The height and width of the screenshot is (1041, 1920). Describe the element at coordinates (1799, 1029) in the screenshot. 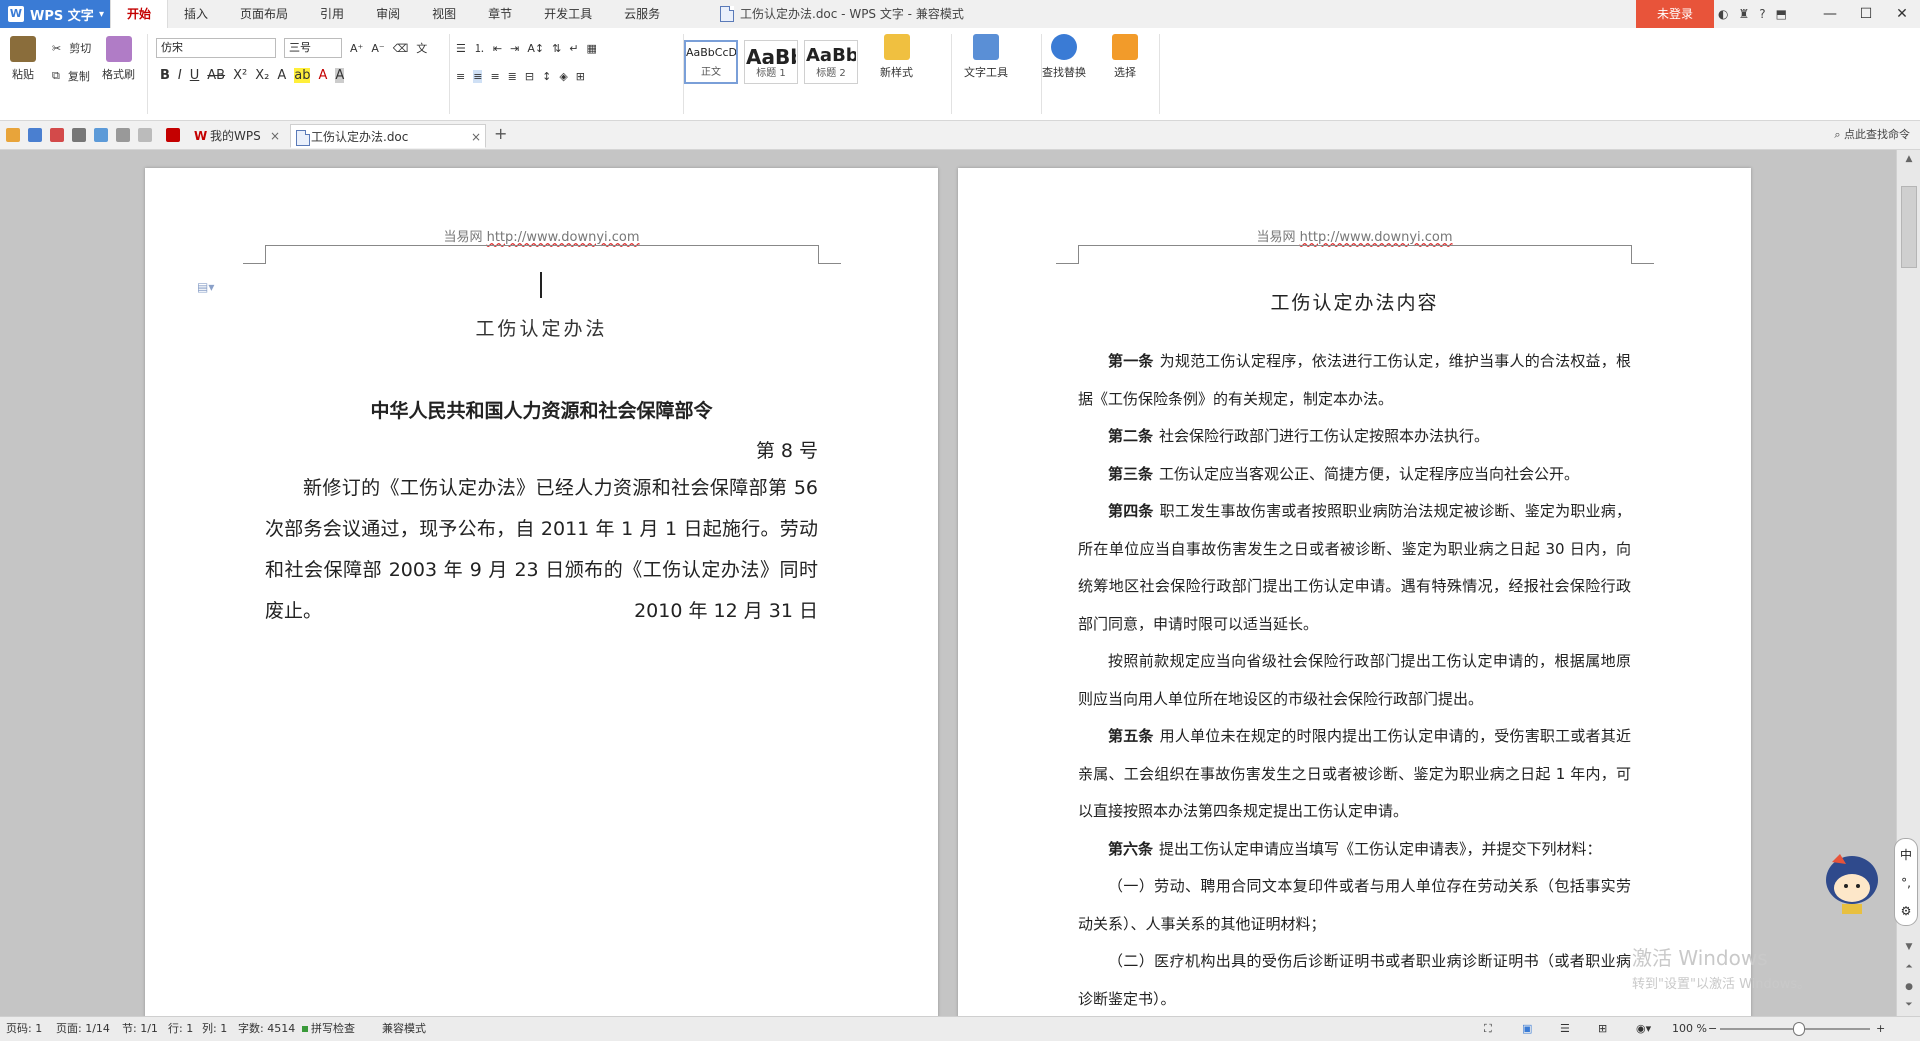

I see `zoom-slider-handle` at that location.